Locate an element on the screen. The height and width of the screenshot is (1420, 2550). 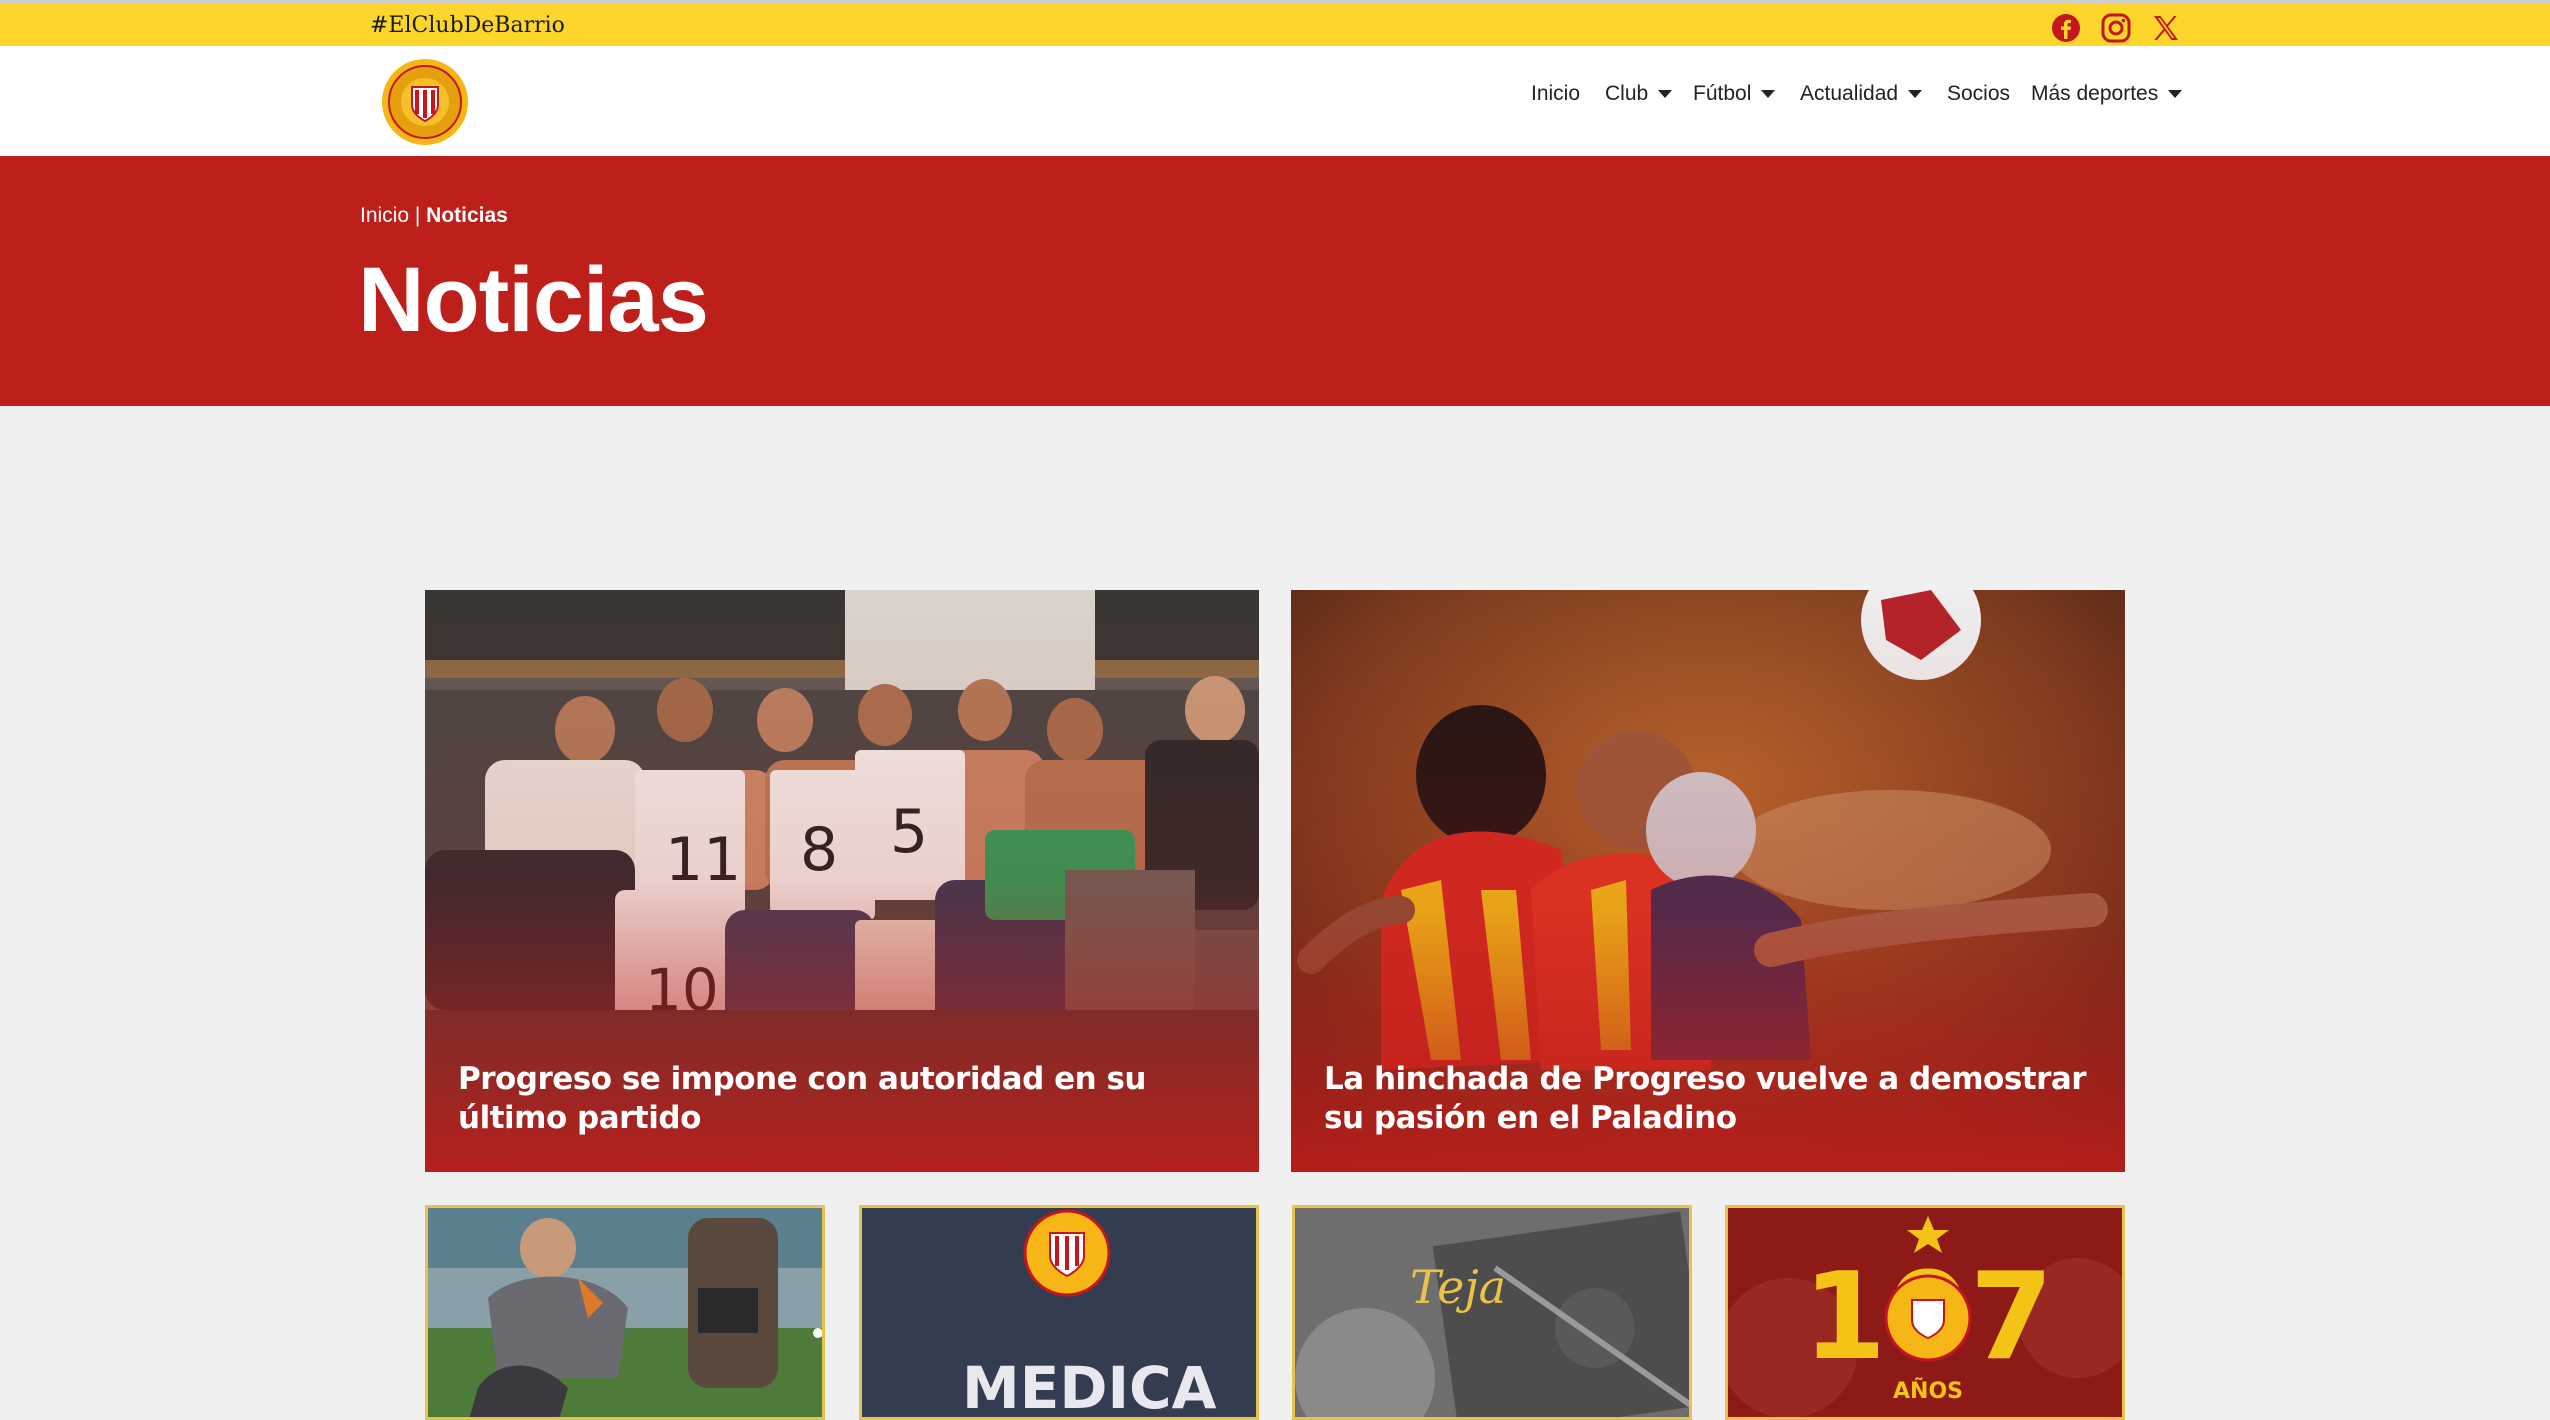
nav-actualidad: Actualidad is located at coordinates (1861, 94).